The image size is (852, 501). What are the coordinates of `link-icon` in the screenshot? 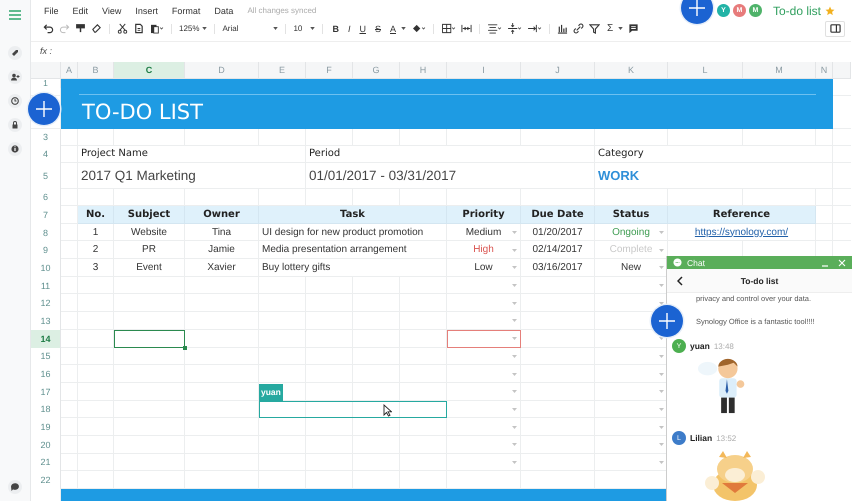 It's located at (578, 28).